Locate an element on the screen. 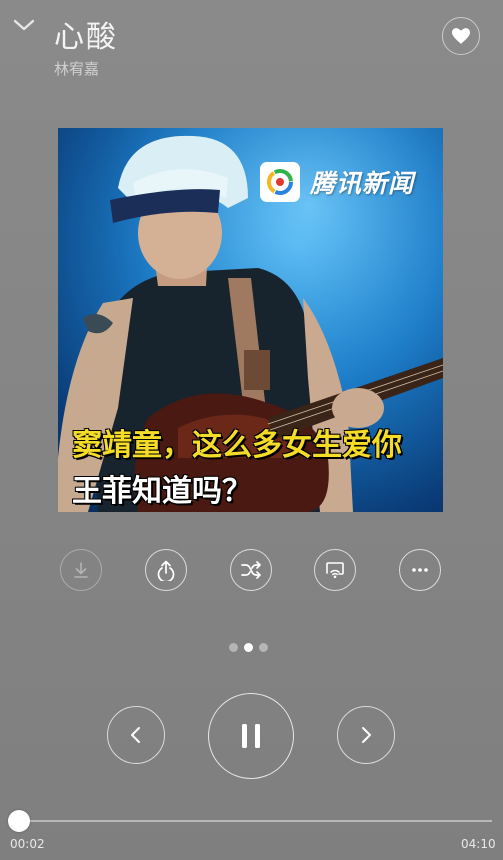 The image size is (503, 860). chevron-left-icon is located at coordinates (135, 735).